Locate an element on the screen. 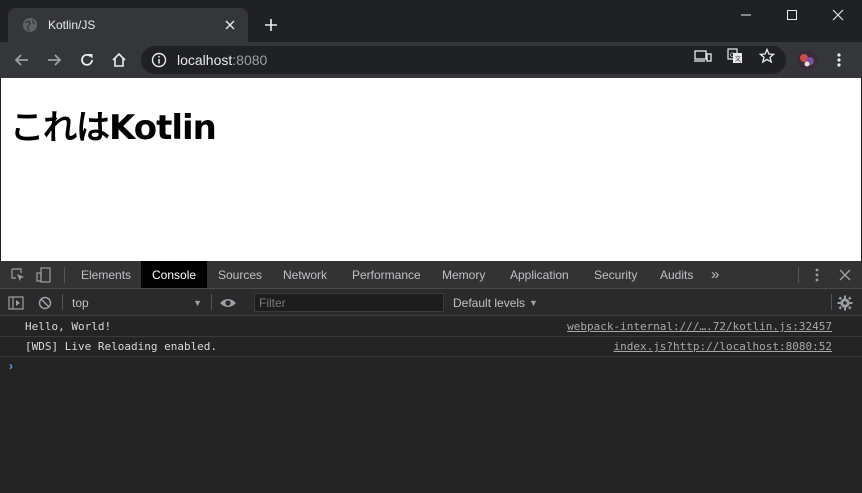 The height and width of the screenshot is (493, 862). cast-icon is located at coordinates (703, 56).